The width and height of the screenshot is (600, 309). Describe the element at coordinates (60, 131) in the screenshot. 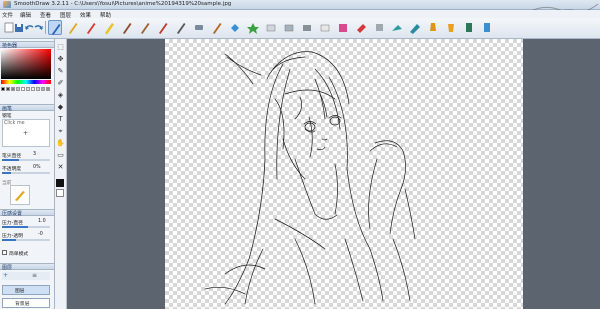

I see `eyedropper-icon: ⌖` at that location.